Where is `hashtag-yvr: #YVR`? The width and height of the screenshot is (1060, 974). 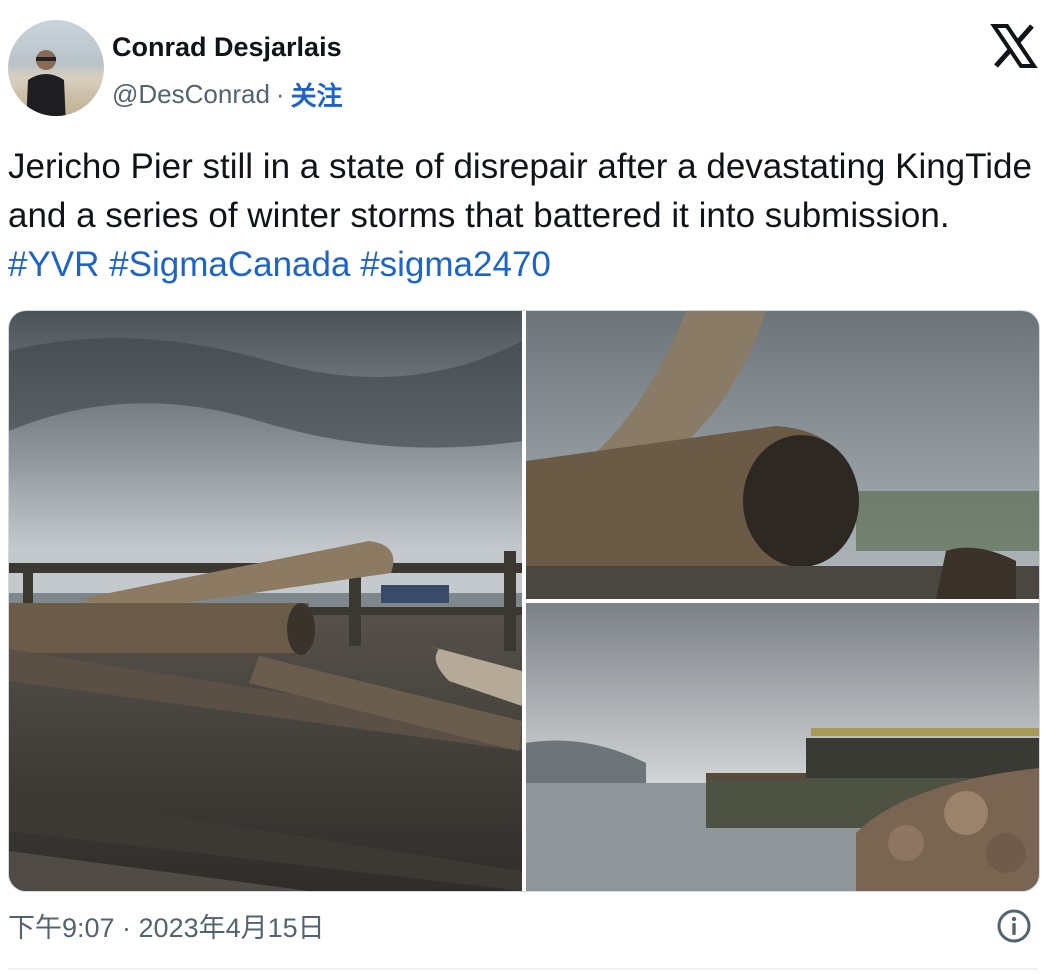
hashtag-yvr: #YVR is located at coordinates (53, 264).